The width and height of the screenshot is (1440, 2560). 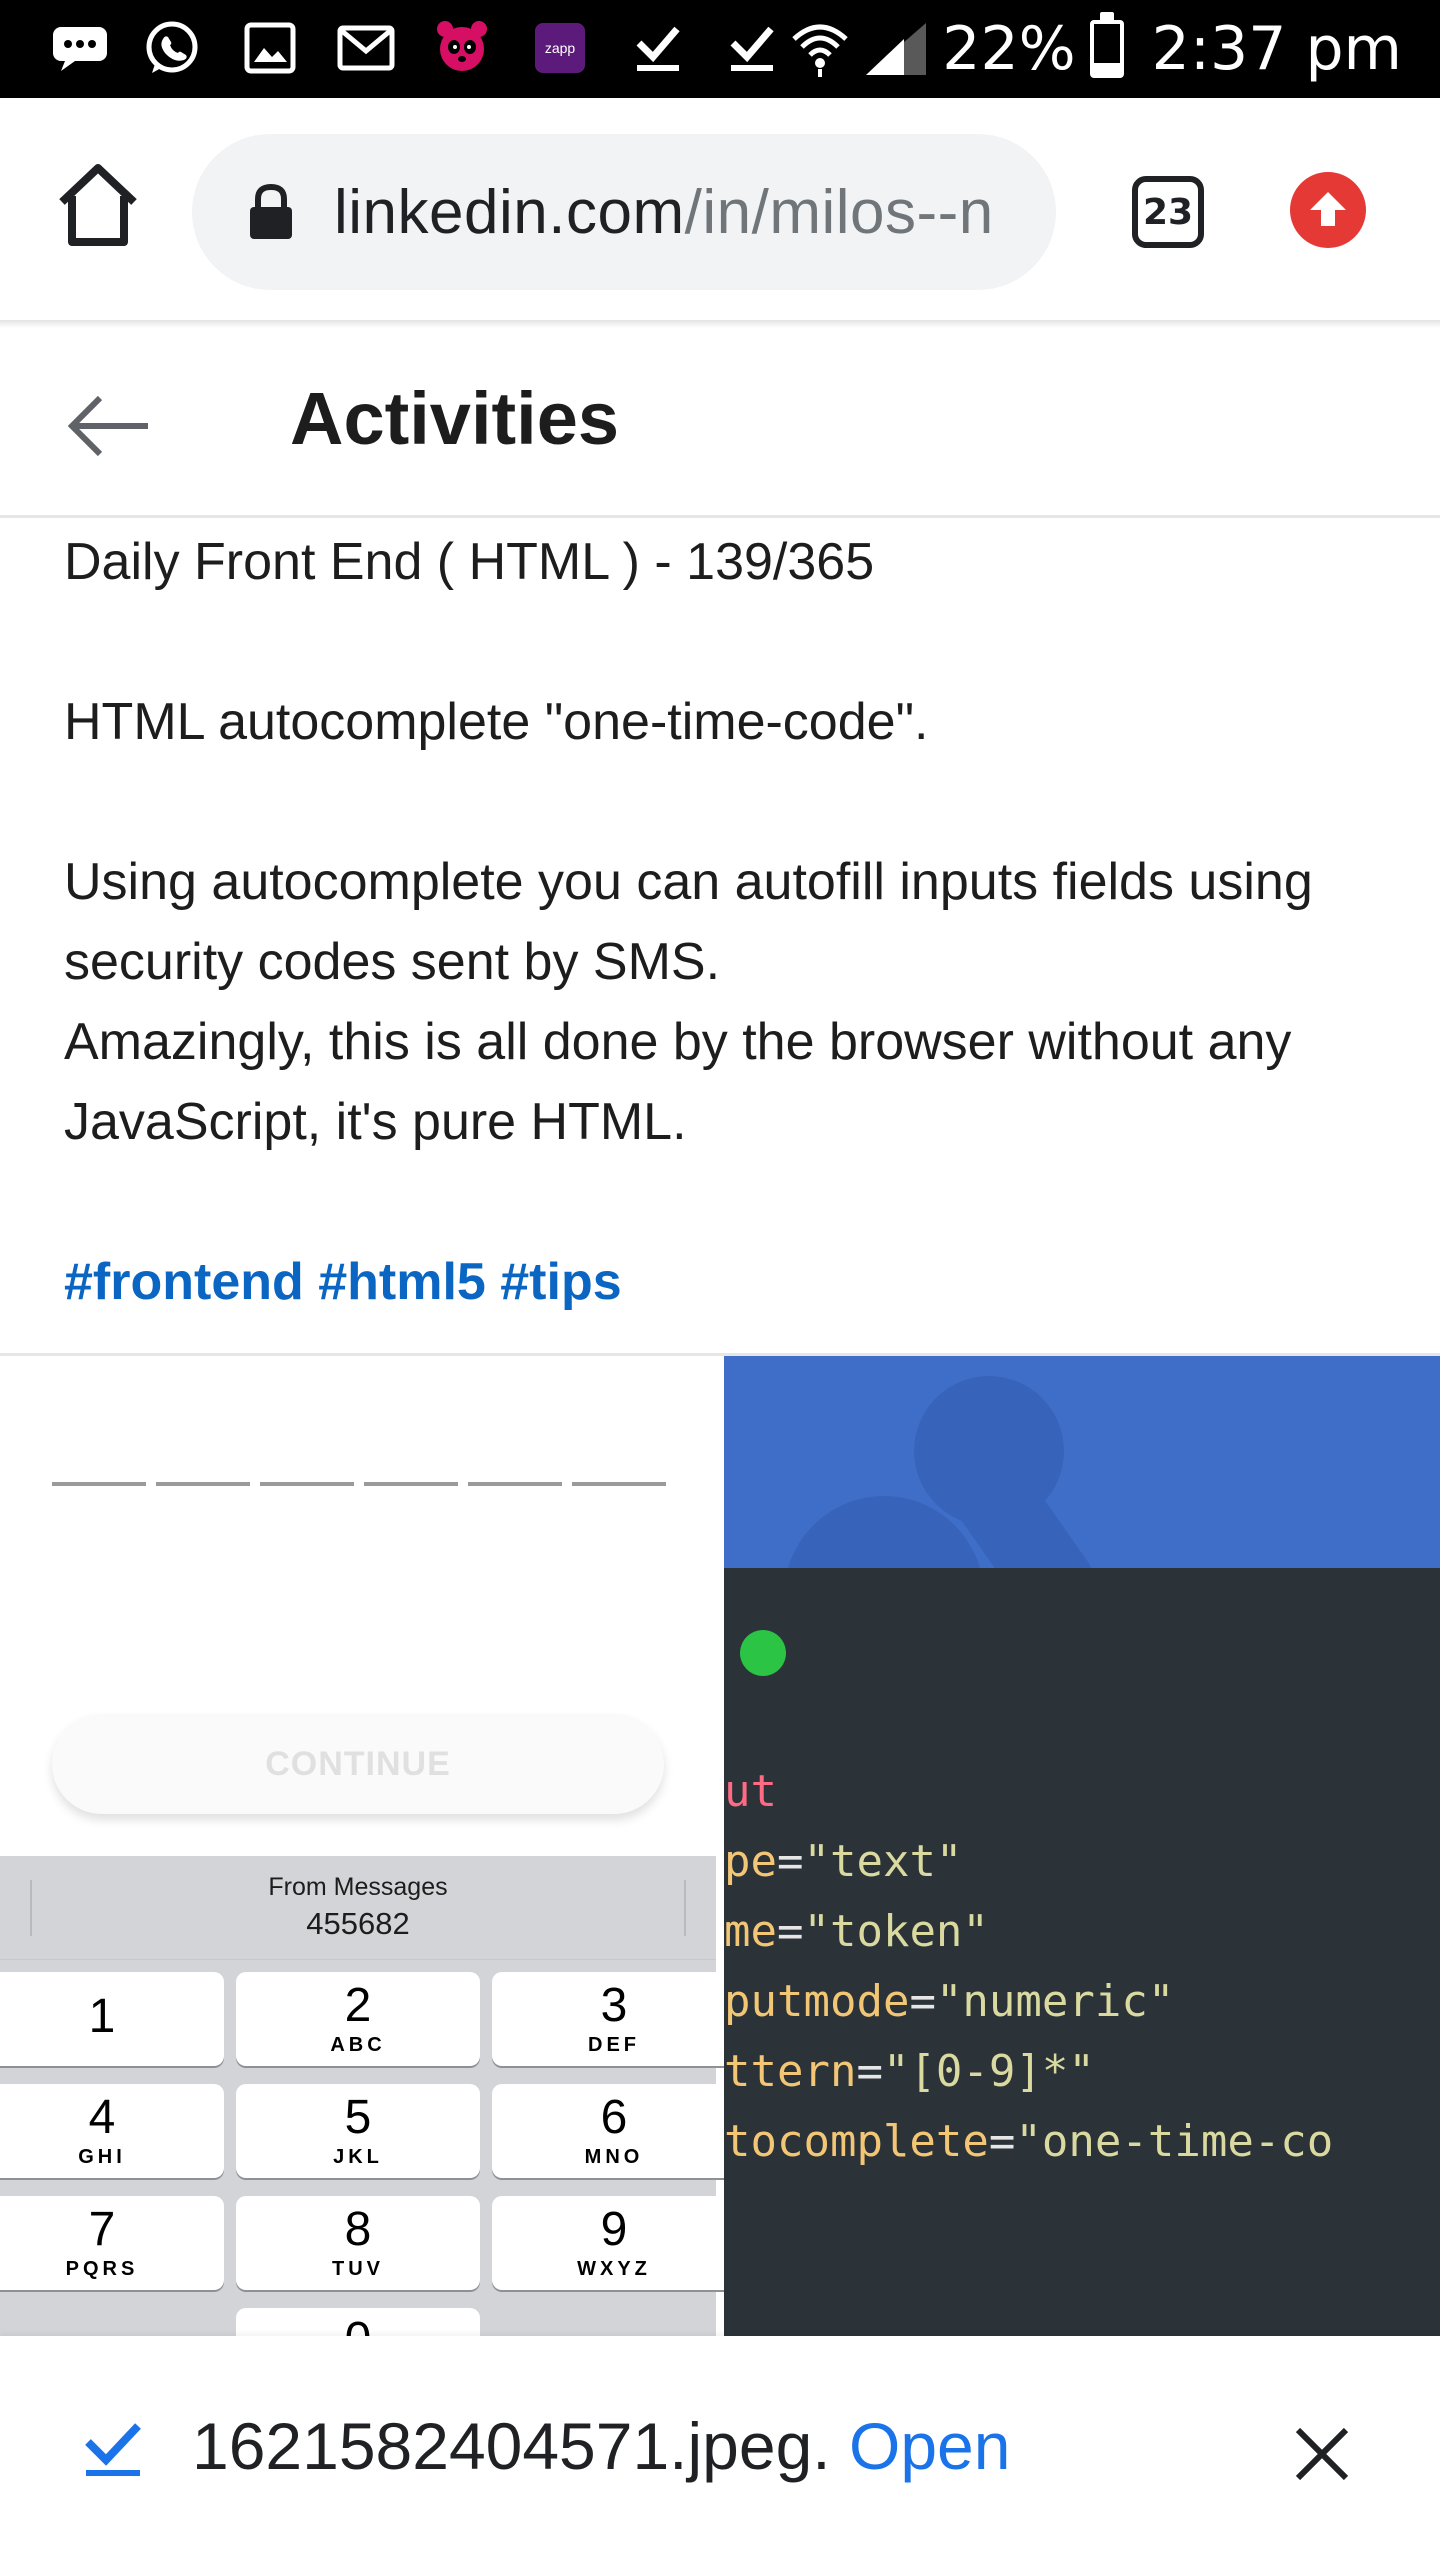 What do you see at coordinates (358, 2131) in the screenshot?
I see `keypad-key: 5 JKL` at bounding box center [358, 2131].